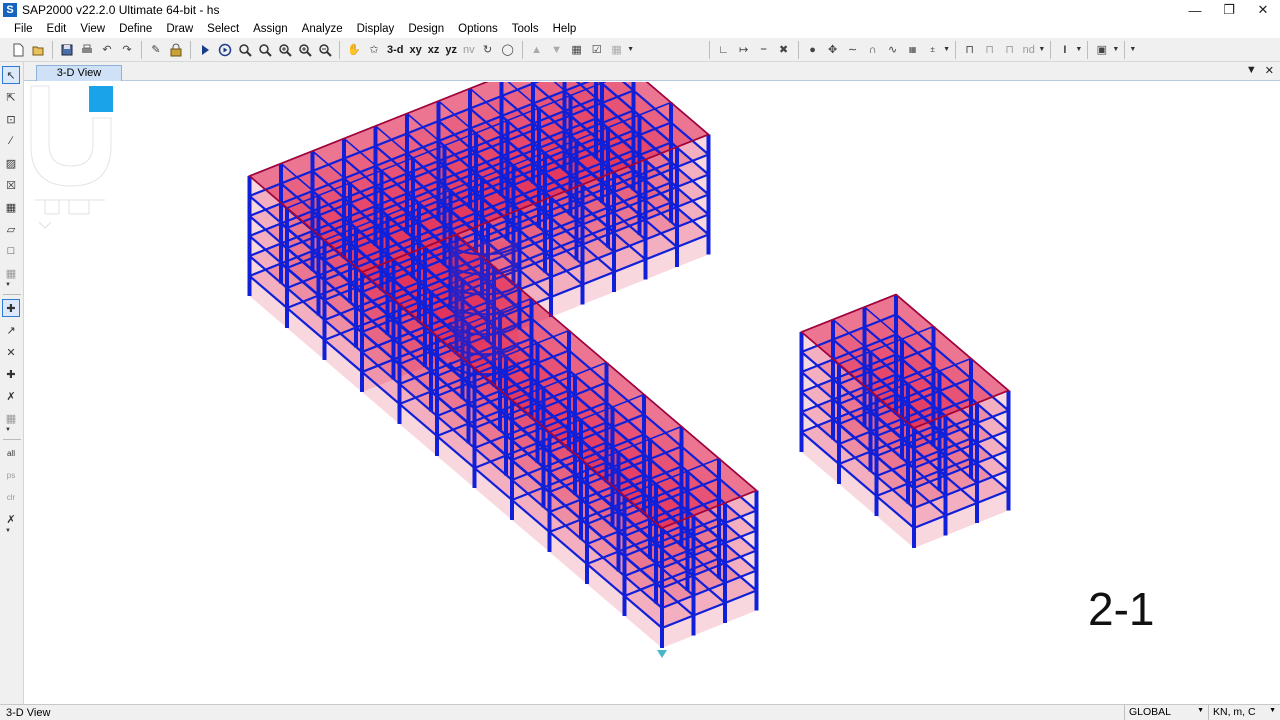  I want to click on rotate-view-icon: ↻, so click(488, 50).